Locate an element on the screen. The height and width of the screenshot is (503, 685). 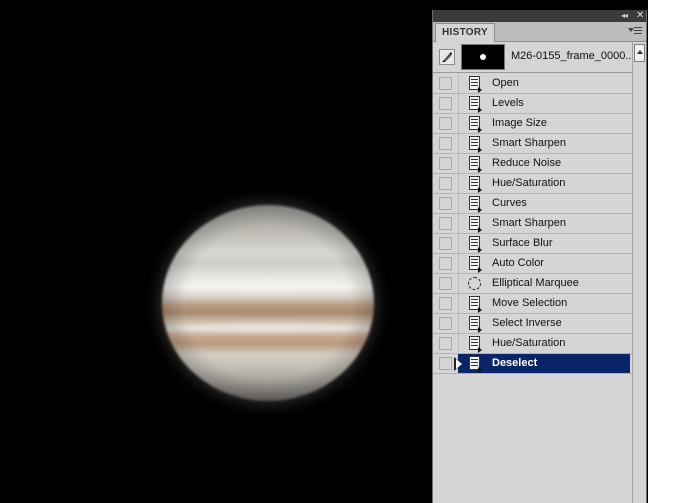
history-state: Auto Color is located at coordinates (532, 264).